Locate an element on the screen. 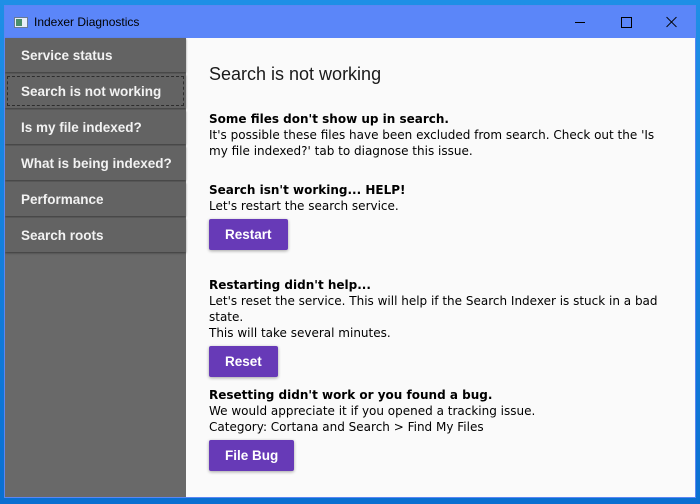  sidebar-item-search-roots: Search roots is located at coordinates (95, 235).